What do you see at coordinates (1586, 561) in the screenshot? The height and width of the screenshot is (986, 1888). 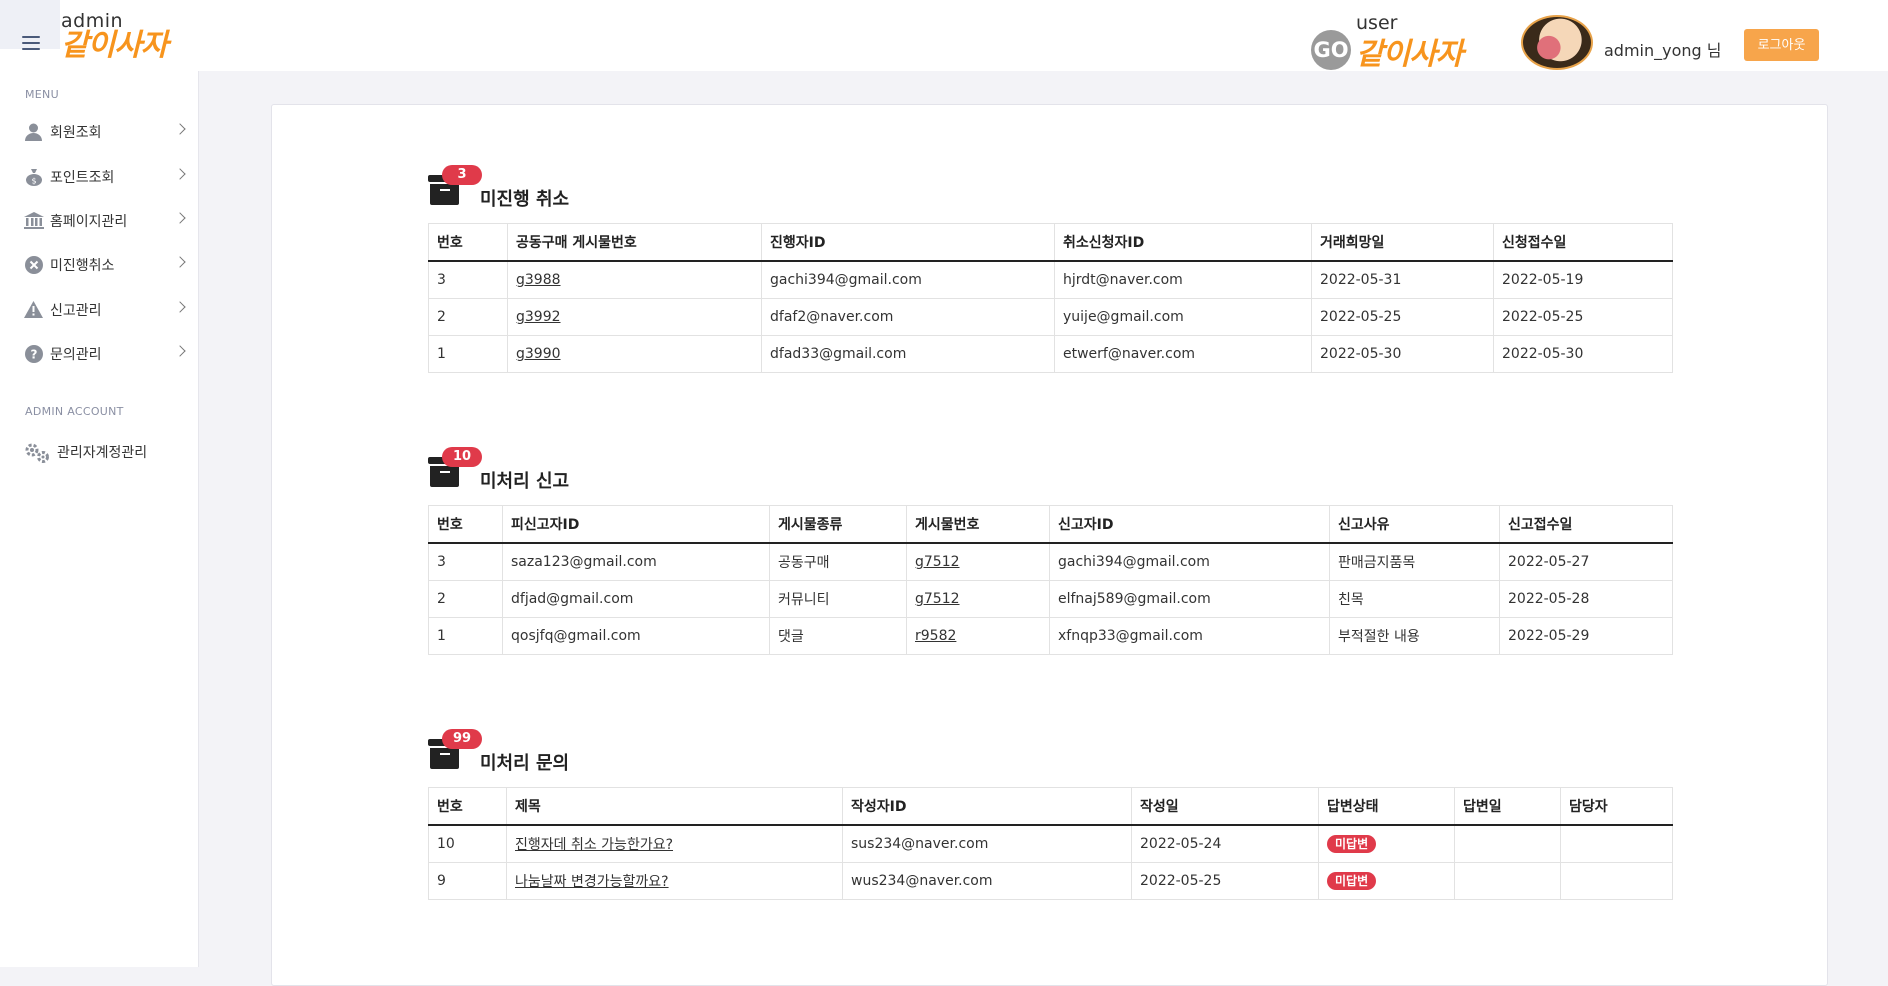 I see `cell-report-date: 2022-05-27` at bounding box center [1586, 561].